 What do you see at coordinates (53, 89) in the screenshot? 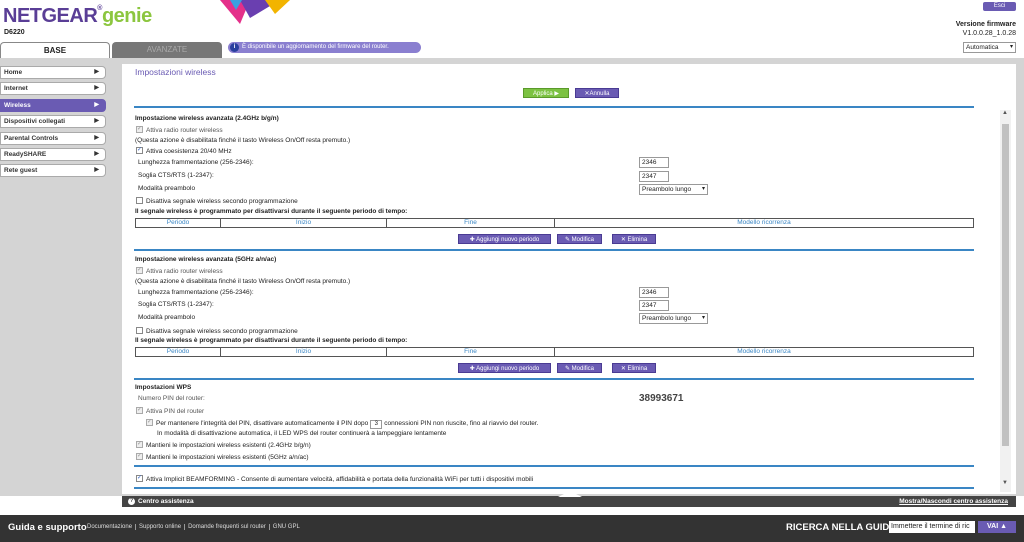
I see `sidebar-item-internet: Internet ▶` at bounding box center [53, 89].